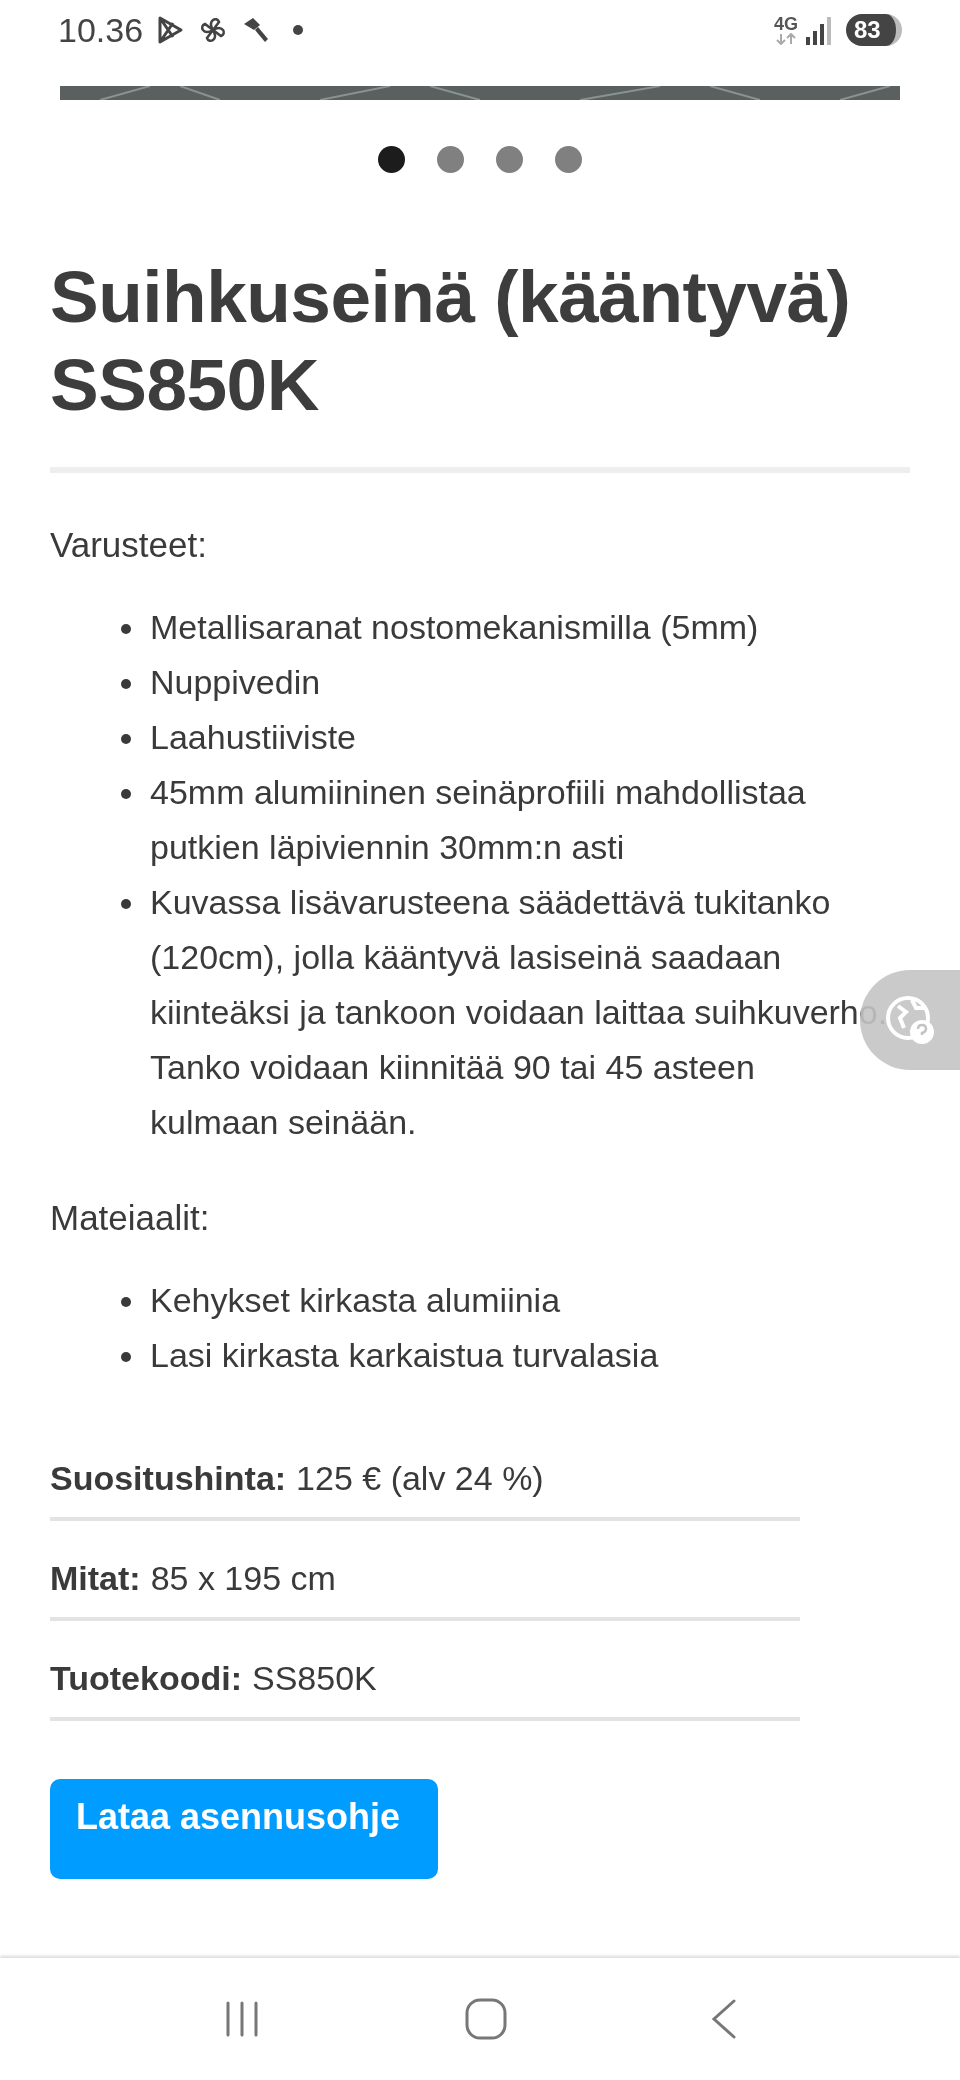  Describe the element at coordinates (786, 39) in the screenshot. I see `data-arrows-icon` at that location.